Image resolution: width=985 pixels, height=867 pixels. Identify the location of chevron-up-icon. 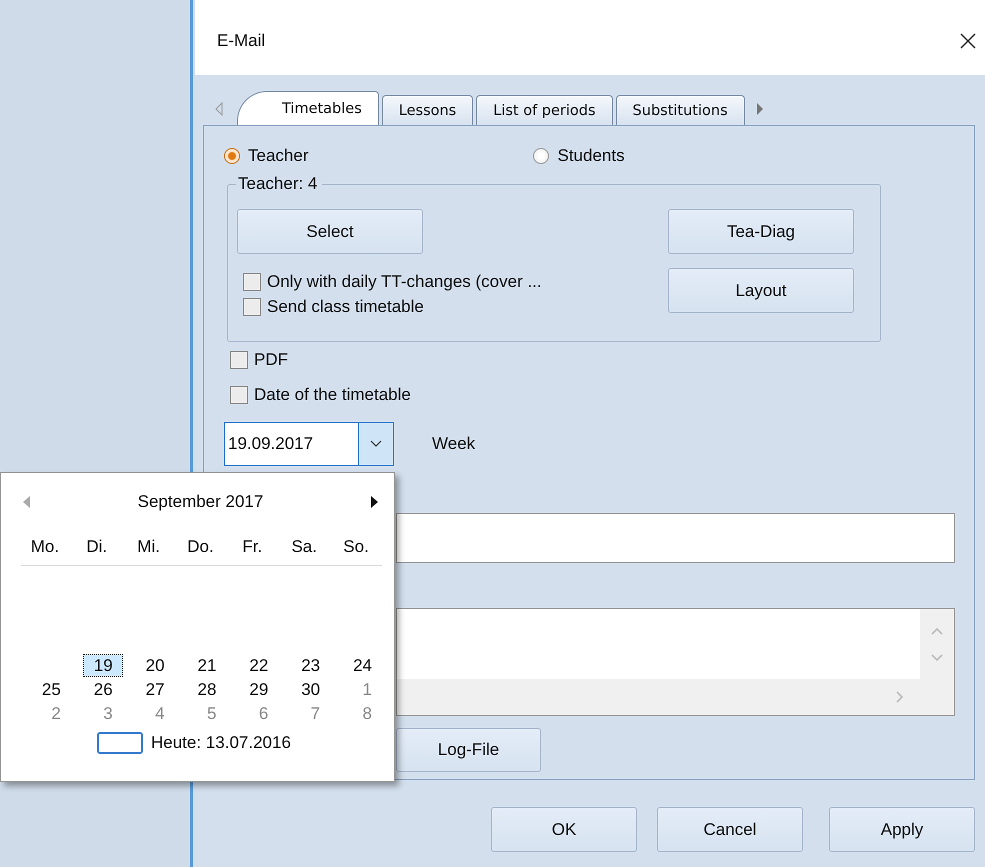
(937, 630).